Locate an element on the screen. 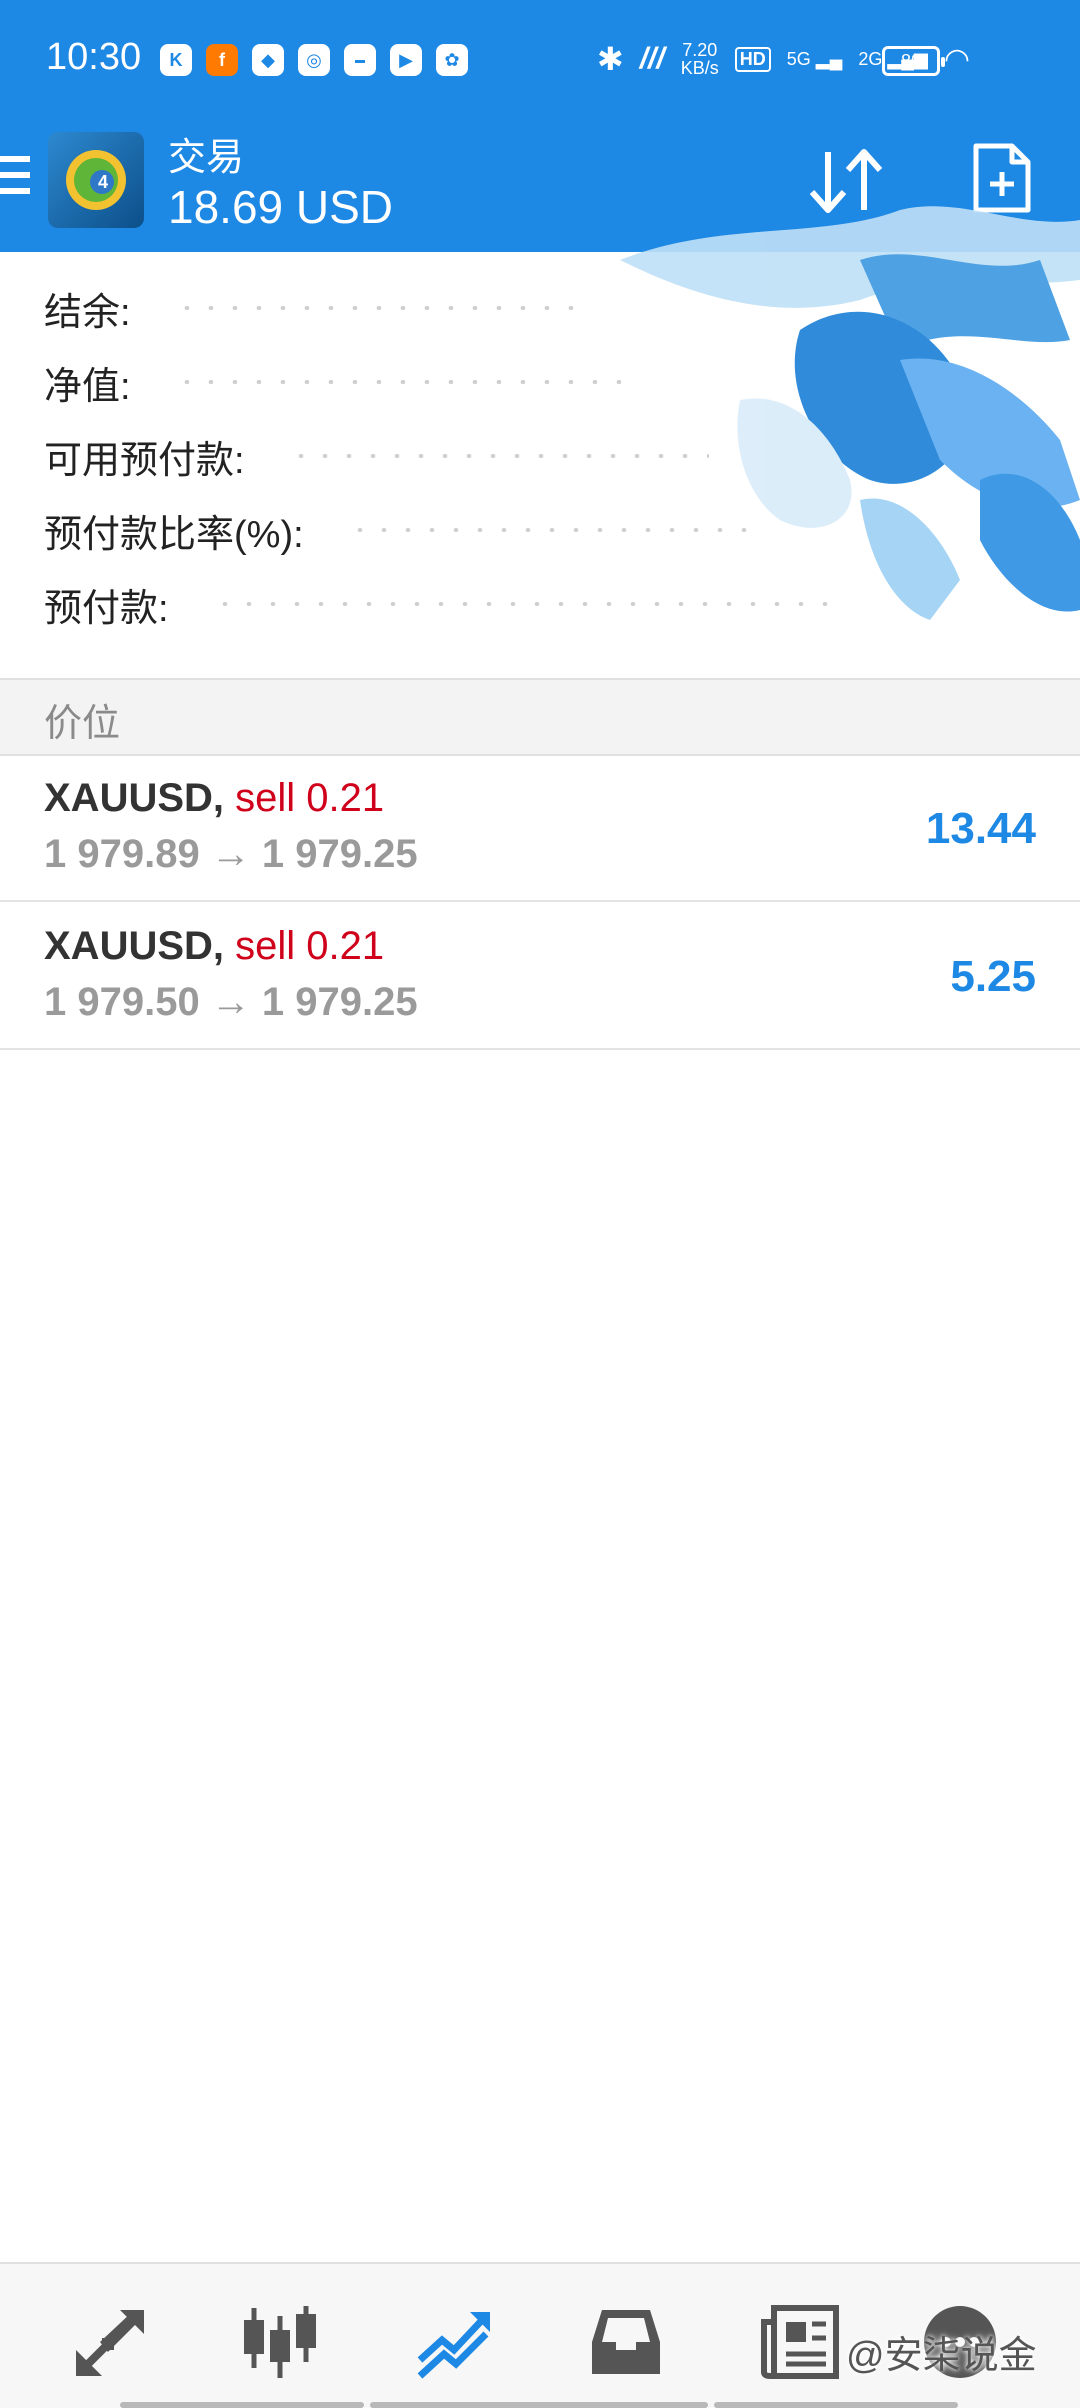 Image resolution: width=1080 pixels, height=2408 pixels. youku-icon: ▬ is located at coordinates (360, 60).